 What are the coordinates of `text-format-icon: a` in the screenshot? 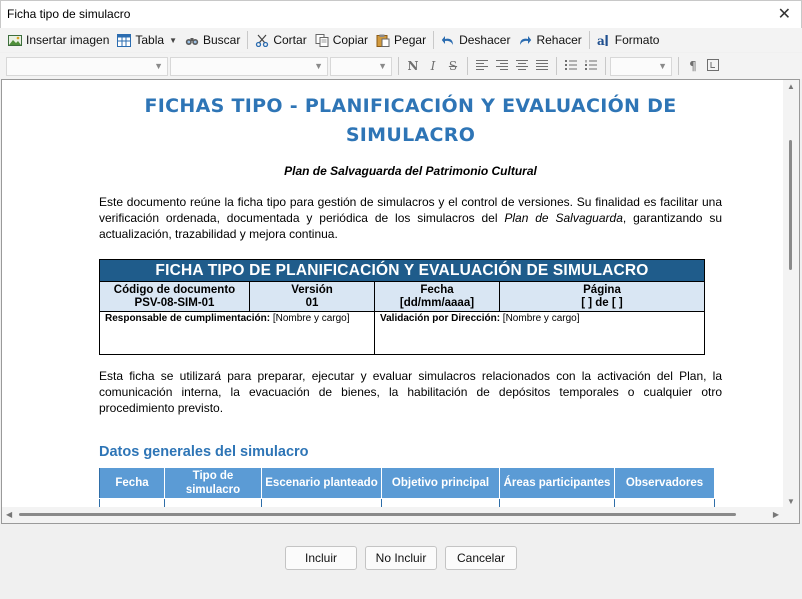 It's located at (604, 41).